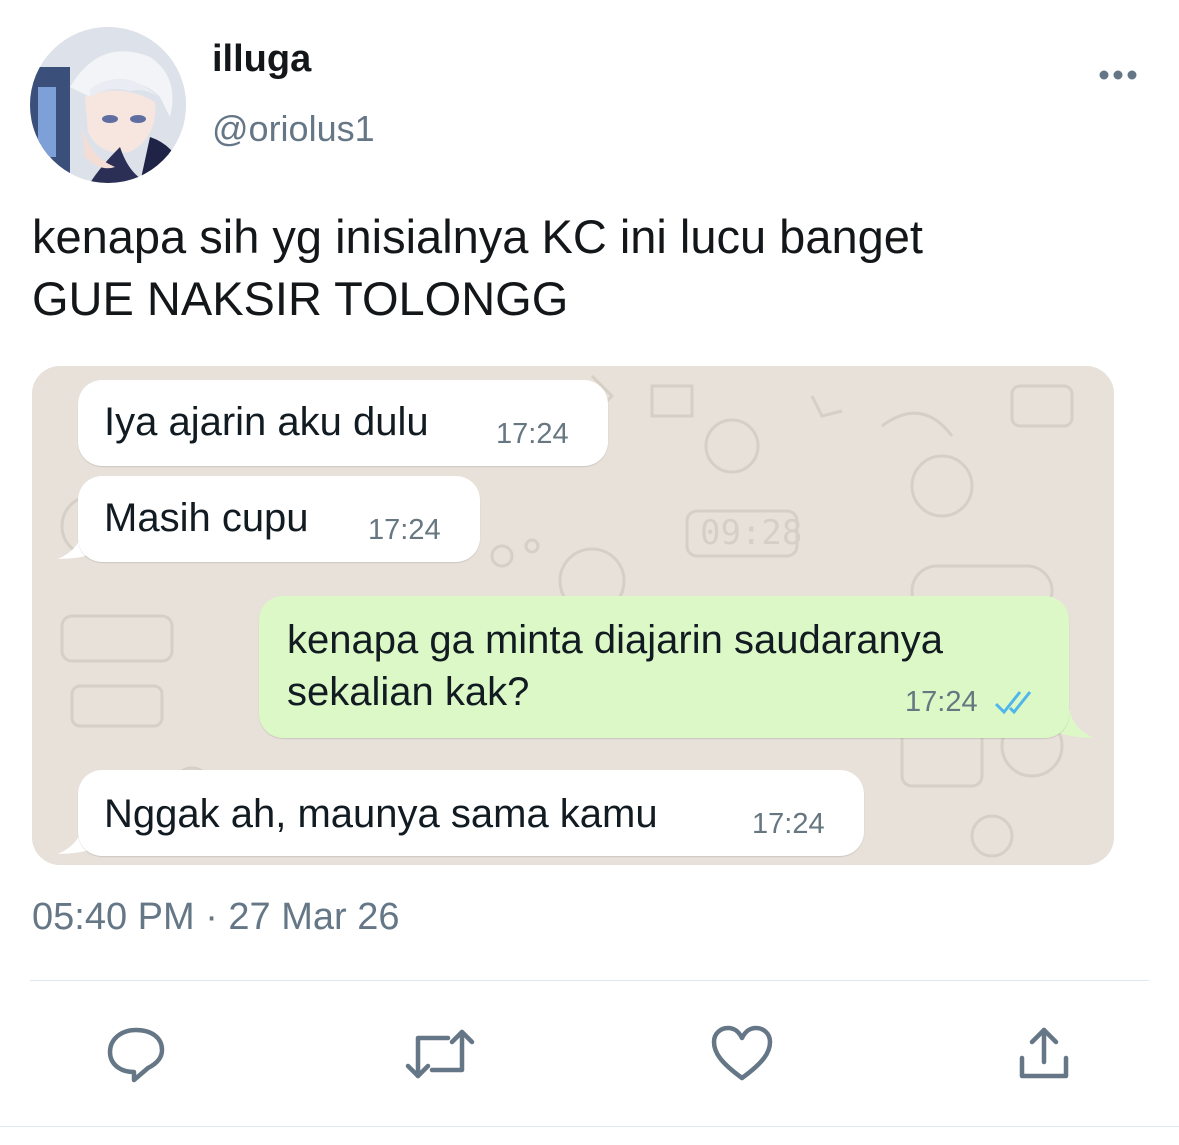  I want to click on reply-icon, so click(136, 1054).